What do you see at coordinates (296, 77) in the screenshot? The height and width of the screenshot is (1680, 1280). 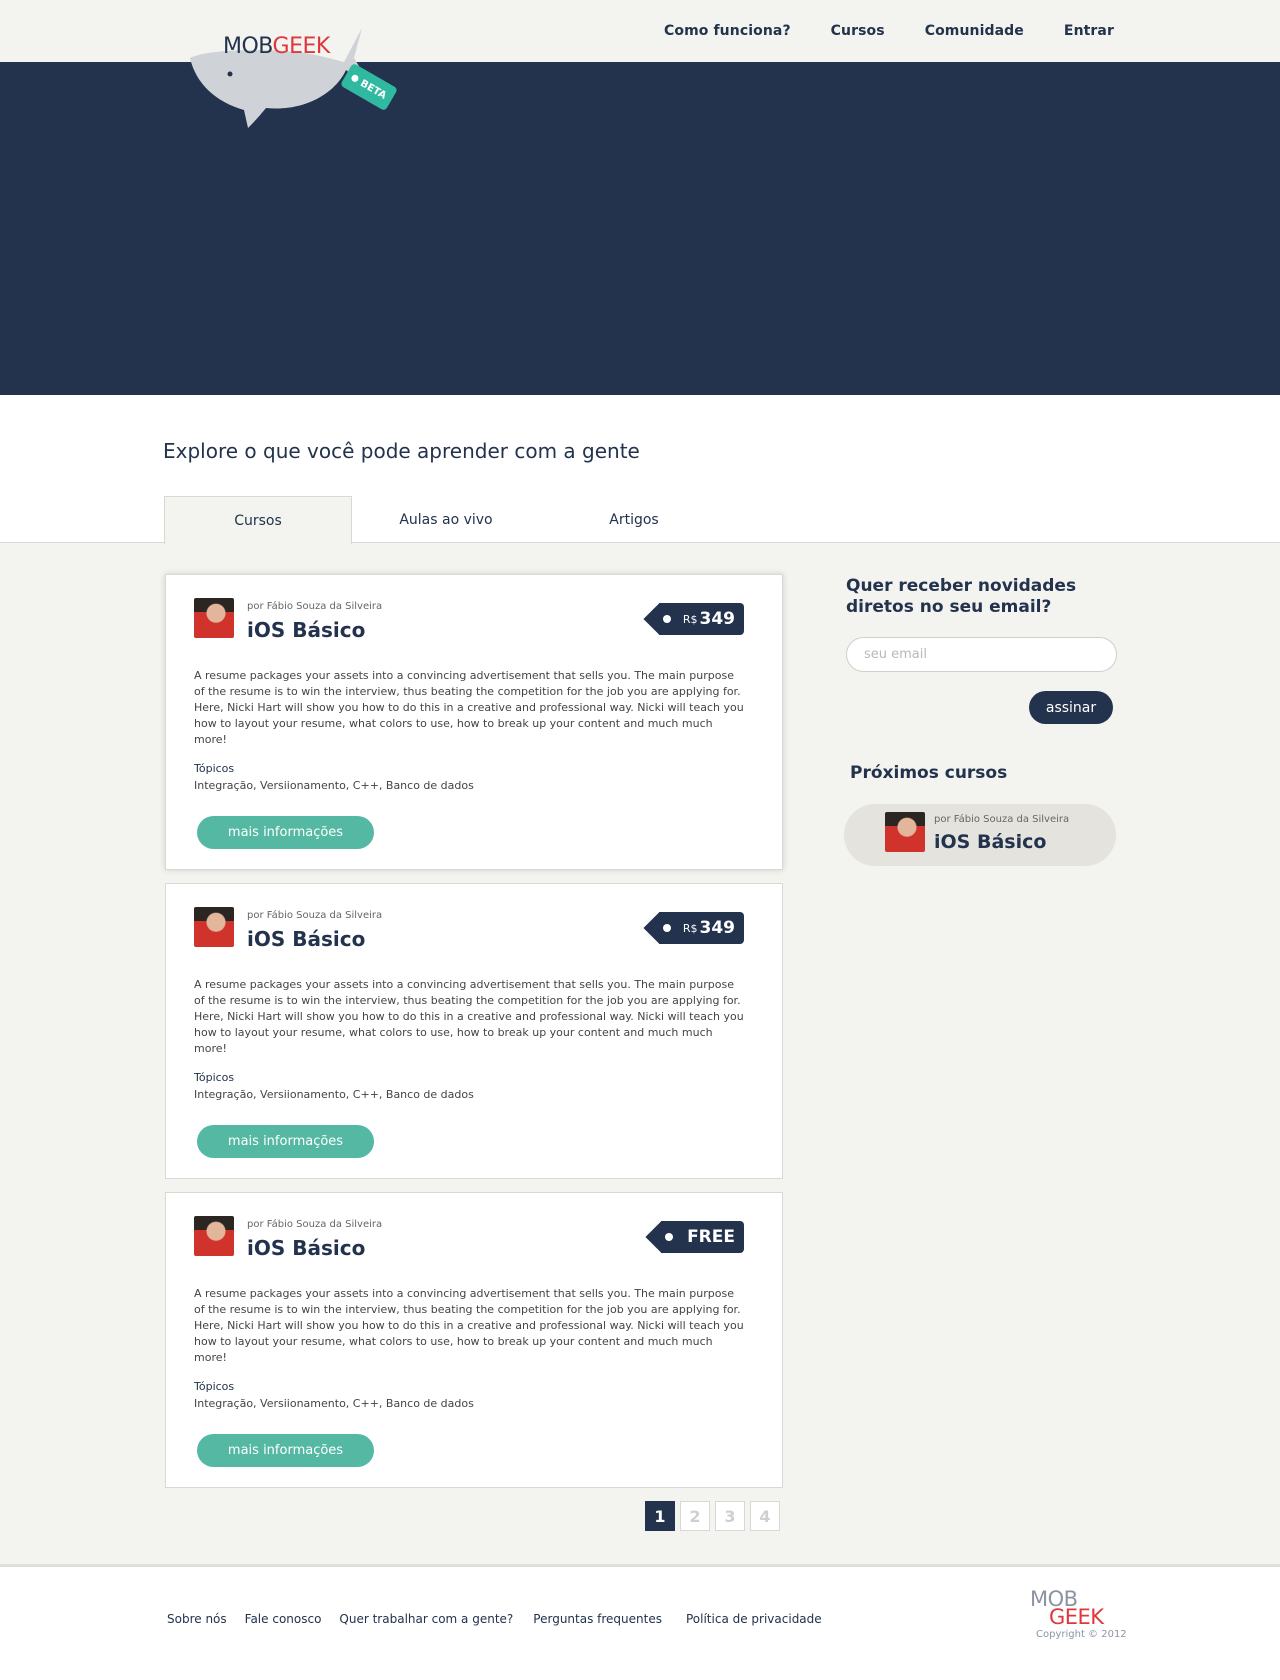 I see `site-logo: MOBGEEK BETA` at bounding box center [296, 77].